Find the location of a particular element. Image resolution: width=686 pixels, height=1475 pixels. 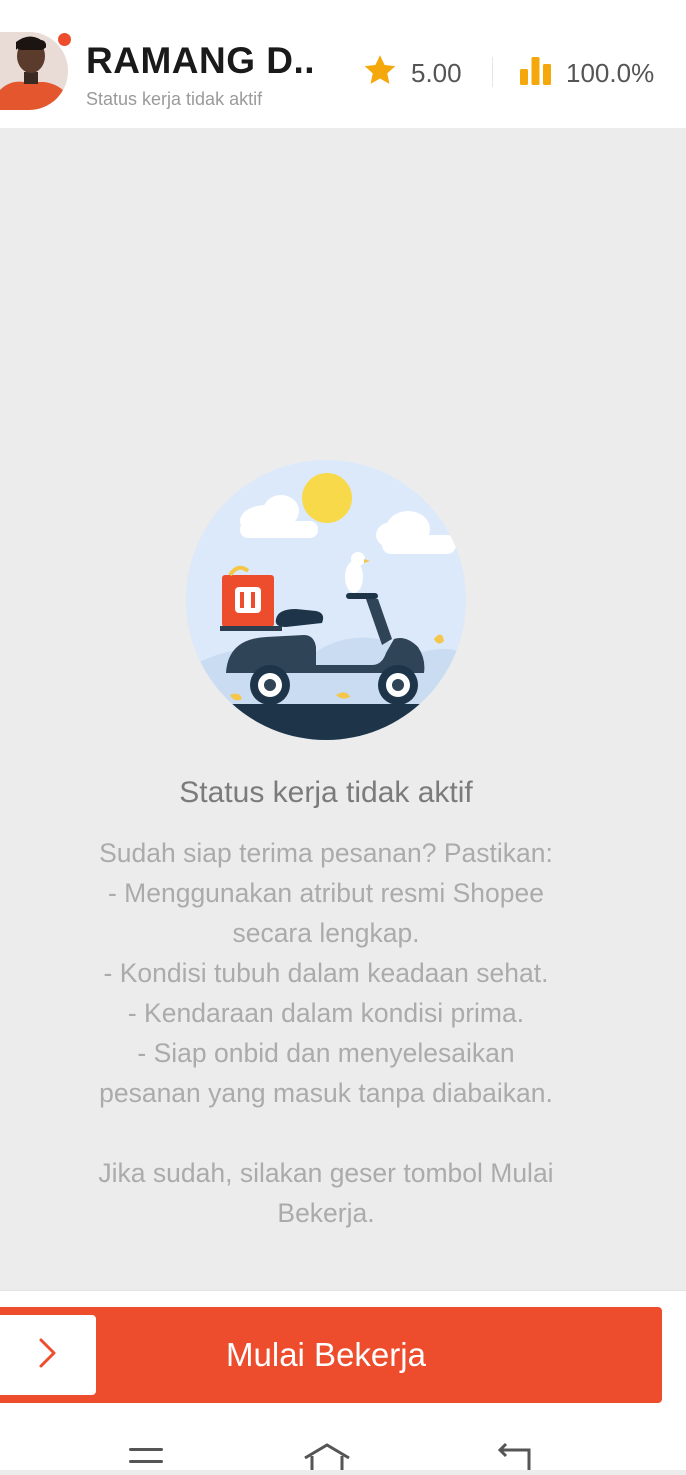

acceptance-rate-value: 100.0% is located at coordinates (610, 72).